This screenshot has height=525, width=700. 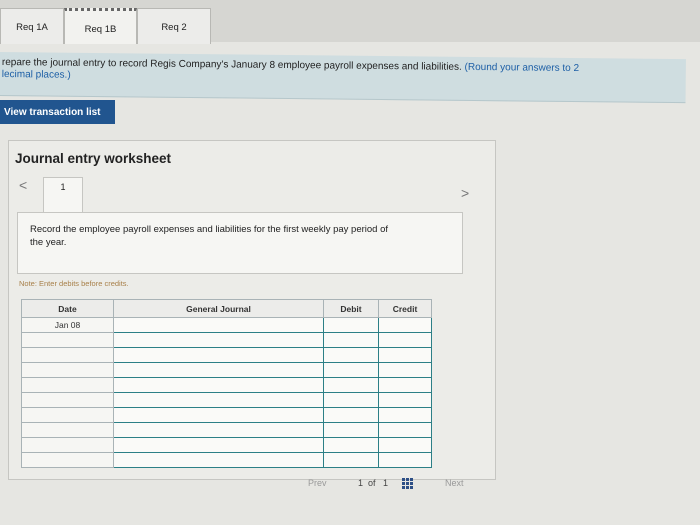 I want to click on instructions-note-continued: lecimal places.), so click(x=36, y=75).